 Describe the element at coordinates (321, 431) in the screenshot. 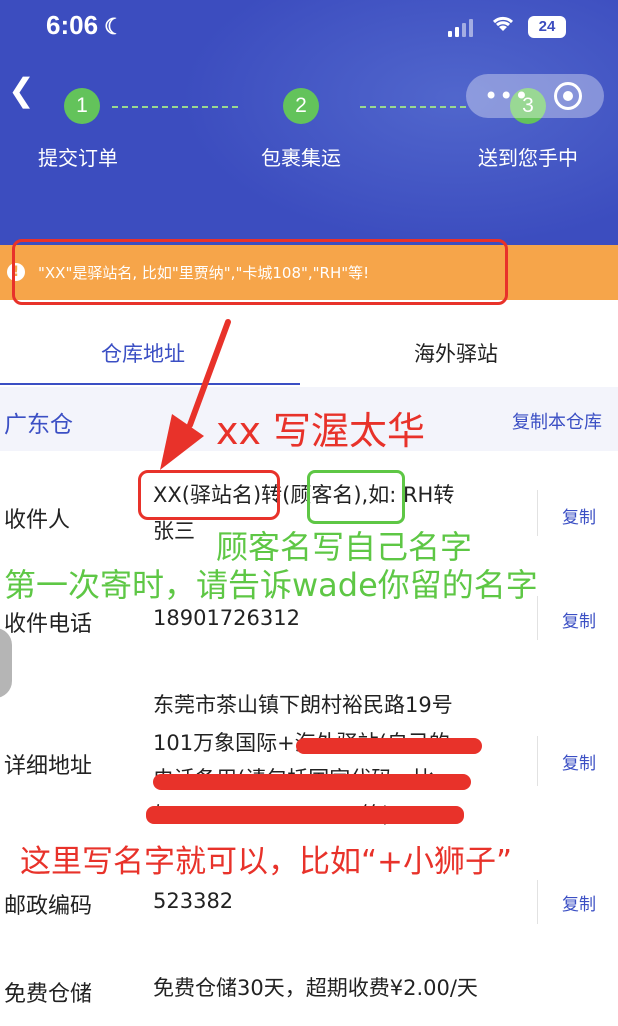

I see `annotation-xx-note: xx 写渥太华` at that location.